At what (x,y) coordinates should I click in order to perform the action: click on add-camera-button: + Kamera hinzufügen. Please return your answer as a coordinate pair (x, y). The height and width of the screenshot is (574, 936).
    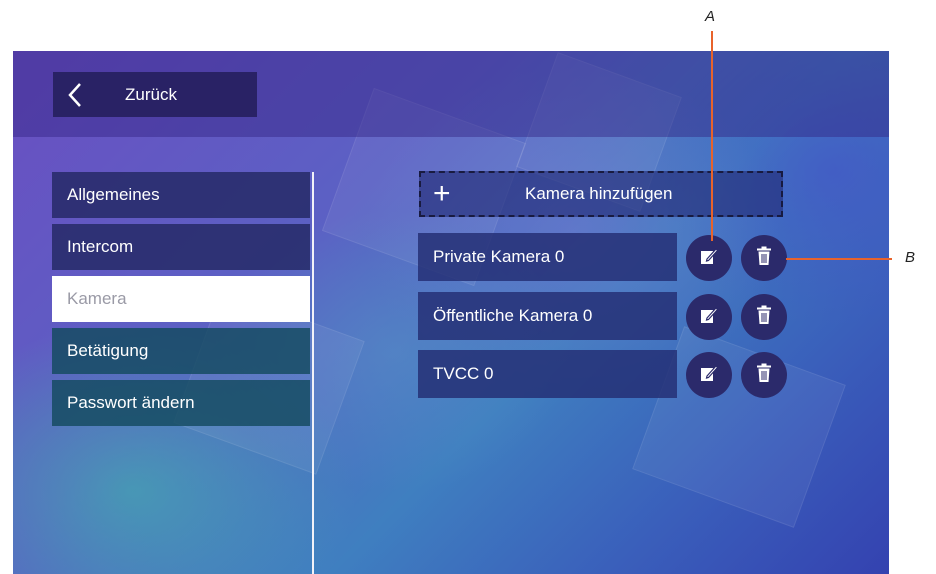
    Looking at the image, I should click on (601, 194).